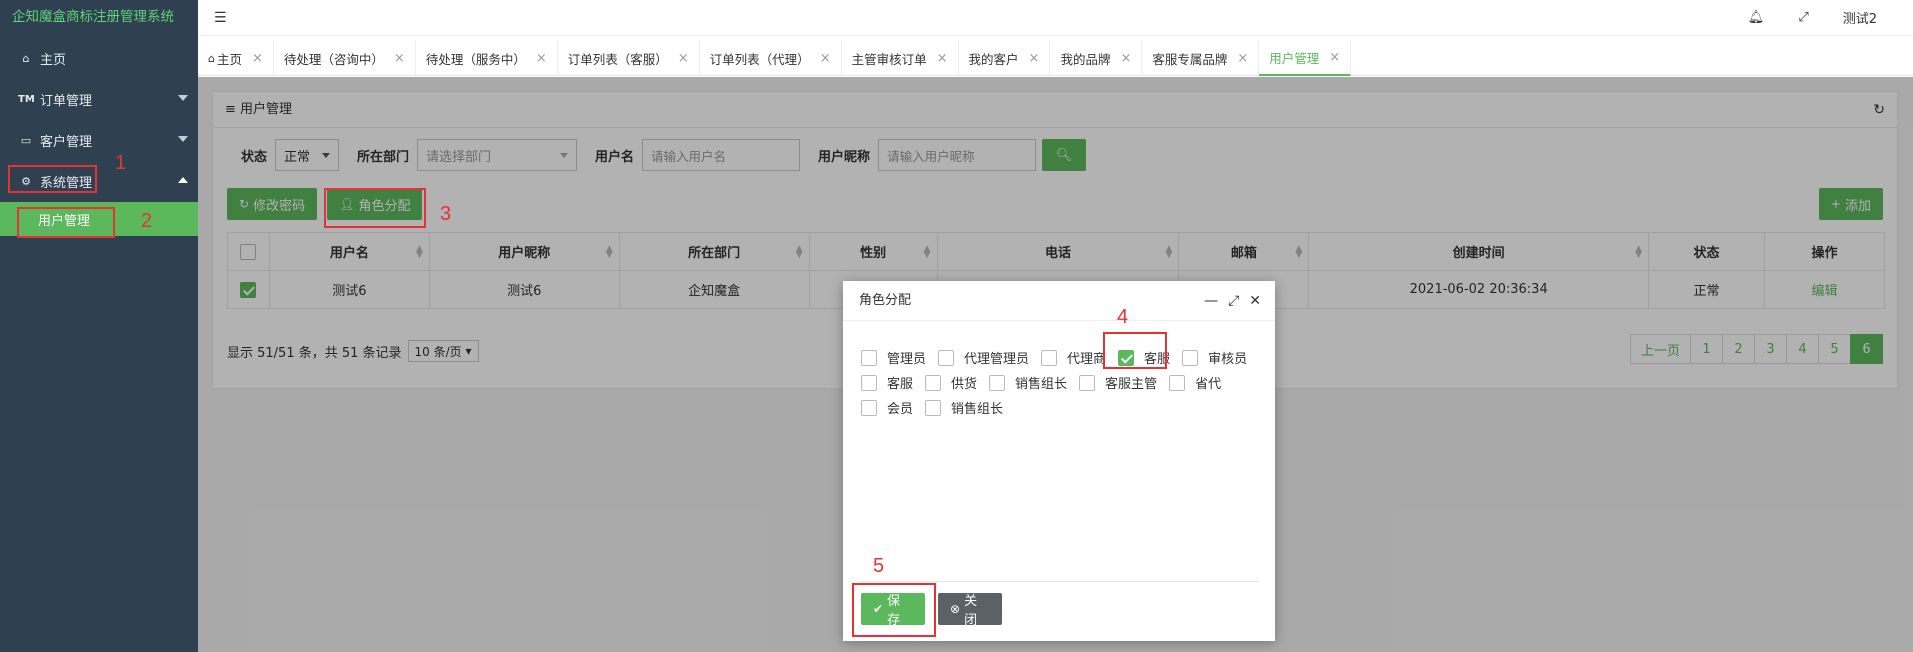  I want to click on tab-my-customers: 我的客户 ×, so click(1005, 58).